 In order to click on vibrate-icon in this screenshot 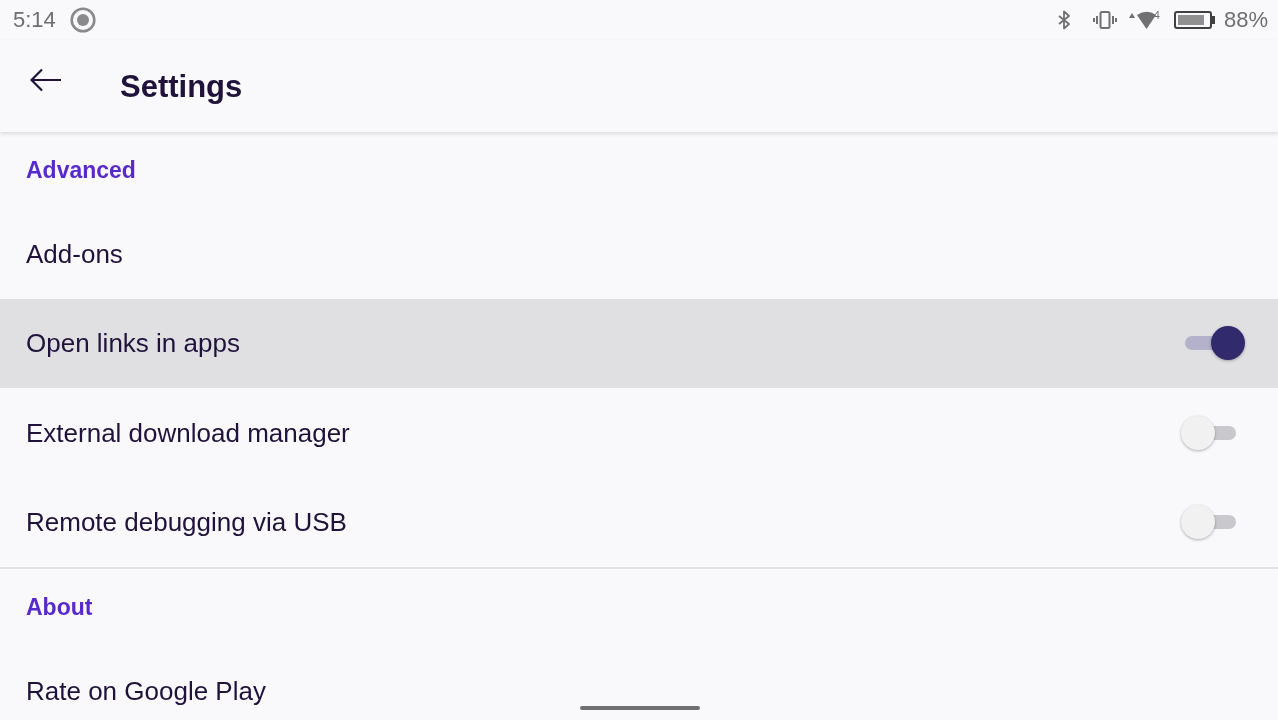, I will do `click(1104, 20)`.